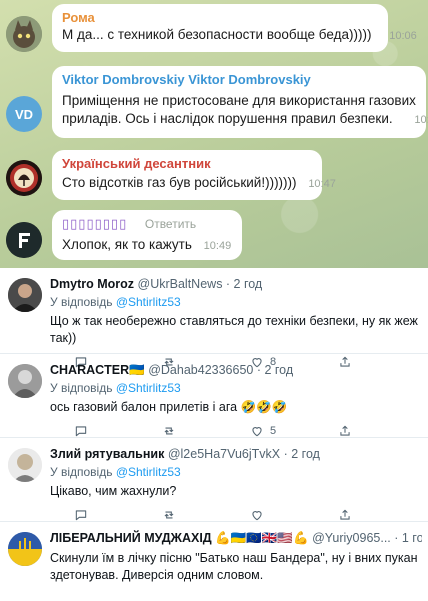  I want to click on message-text: Хлопок, як то кажуть, so click(127, 244).